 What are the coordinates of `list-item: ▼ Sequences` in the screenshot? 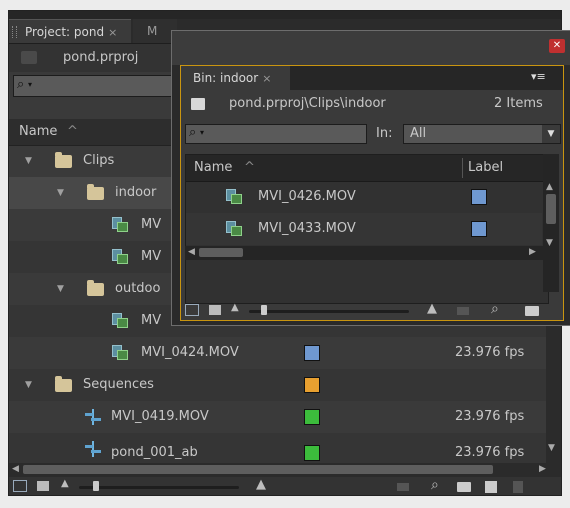 It's located at (282, 385).